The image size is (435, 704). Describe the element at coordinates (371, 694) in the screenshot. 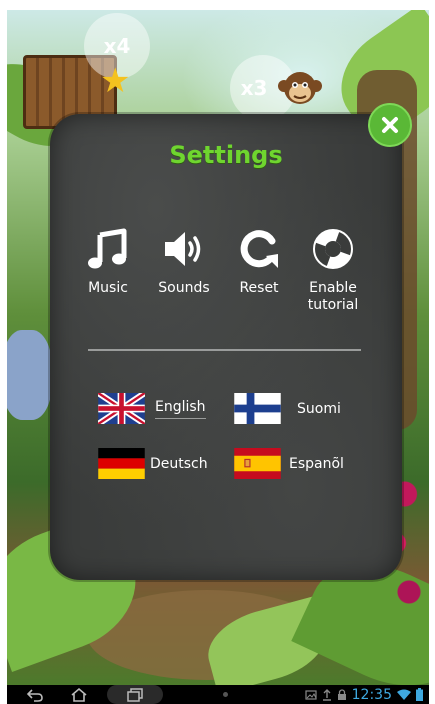

I see `clock: 12:35` at that location.